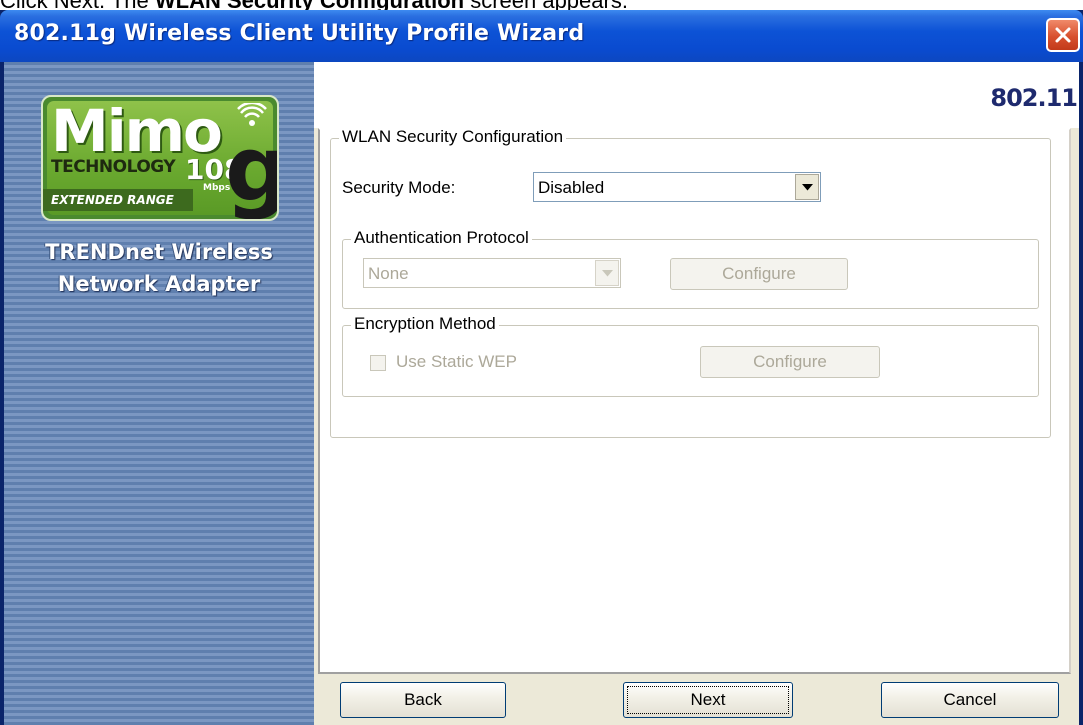  Describe the element at coordinates (453, 137) in the screenshot. I see `wlan-security-legend: WLAN Security Configuration` at that location.